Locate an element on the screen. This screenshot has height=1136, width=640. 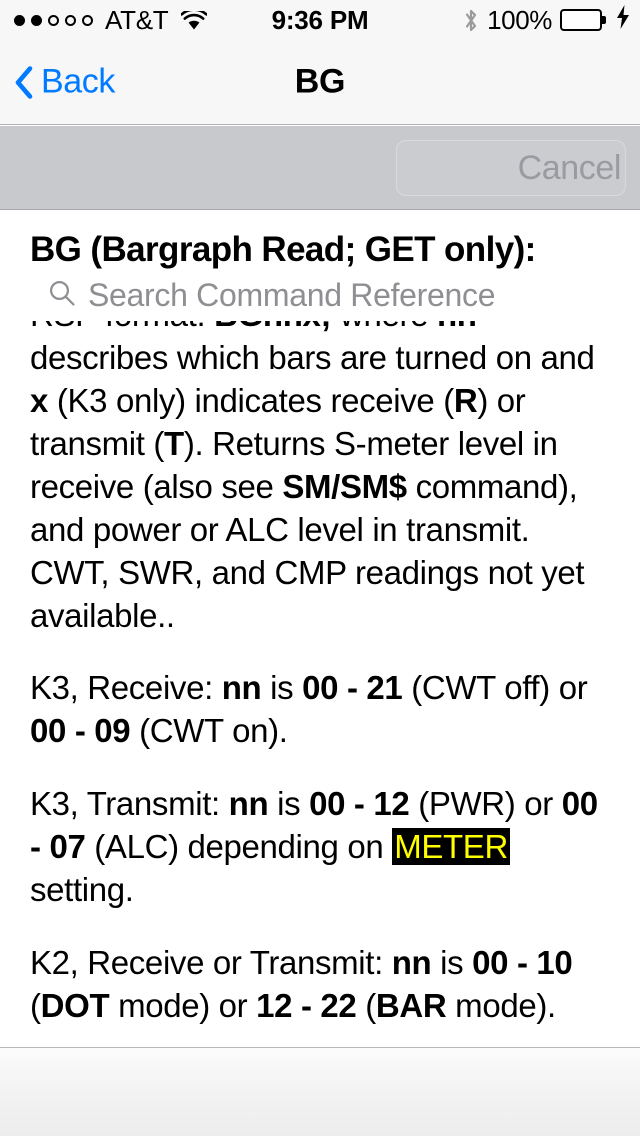
text-run: K3, Receive: is located at coordinates (126, 688).